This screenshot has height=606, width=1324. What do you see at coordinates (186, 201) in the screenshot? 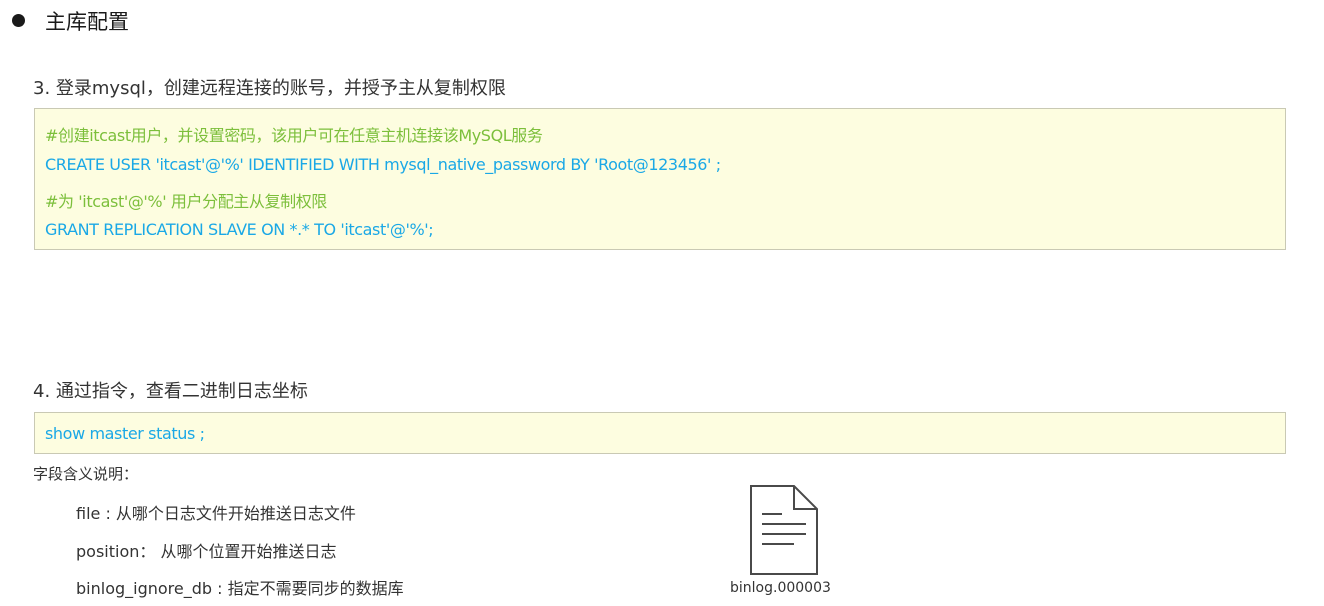
I see `code-comment-line: #为 'itcast'@'%' 用户分配主从复制权限` at bounding box center [186, 201].